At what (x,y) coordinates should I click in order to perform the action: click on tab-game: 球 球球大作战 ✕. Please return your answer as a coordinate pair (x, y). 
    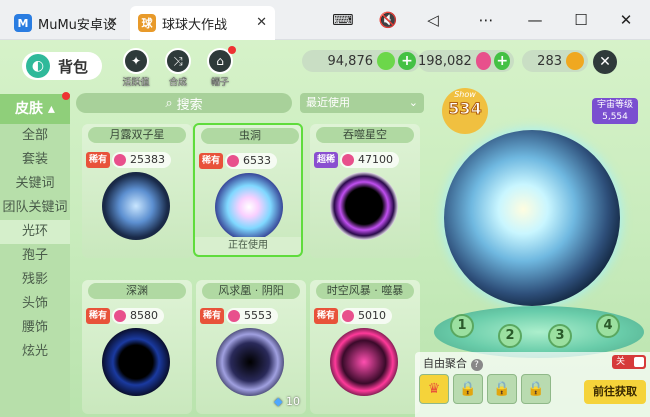
    Looking at the image, I should click on (202, 23).